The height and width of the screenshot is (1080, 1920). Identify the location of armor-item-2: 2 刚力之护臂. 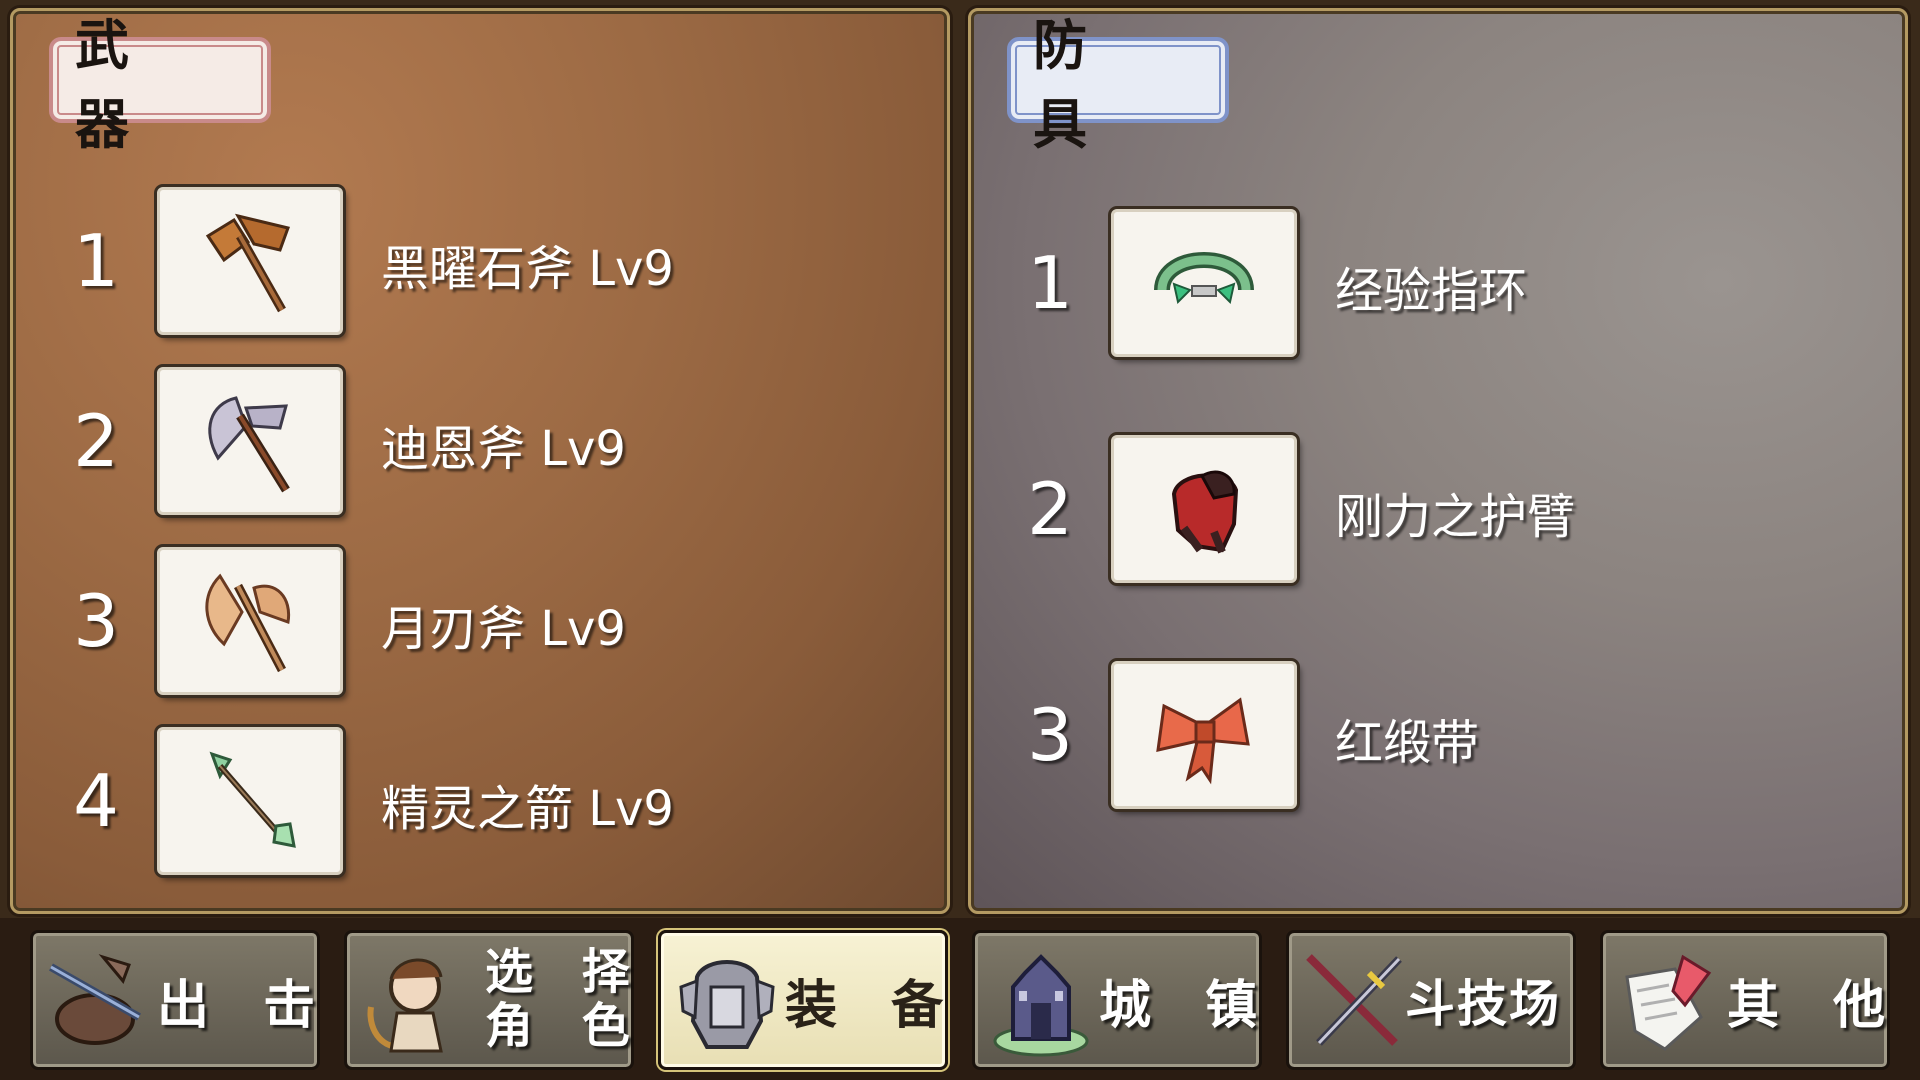
(1365, 509).